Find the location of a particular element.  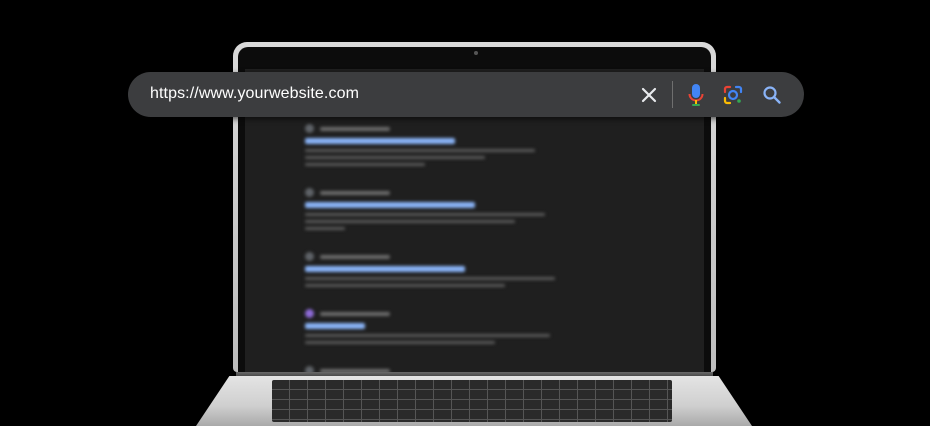

webcam-icon is located at coordinates (476, 53).